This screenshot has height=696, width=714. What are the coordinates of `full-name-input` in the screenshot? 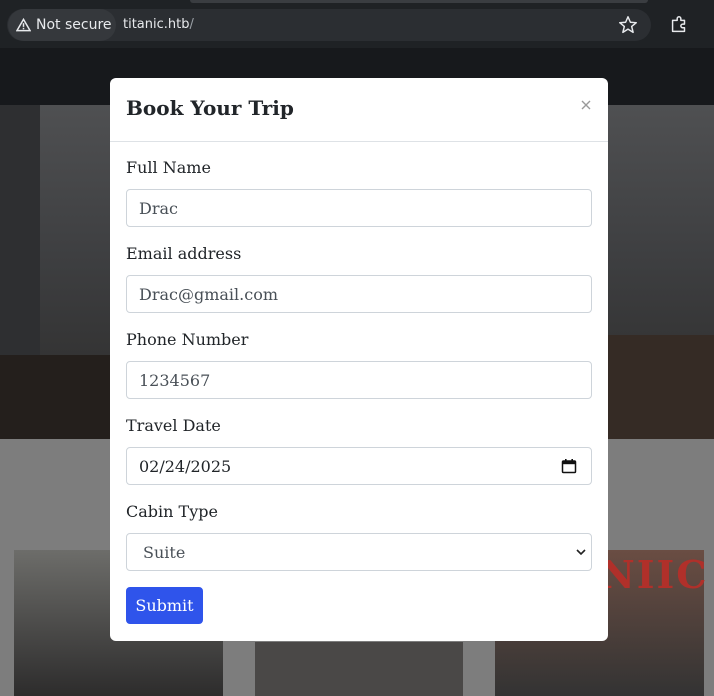 It's located at (359, 208).